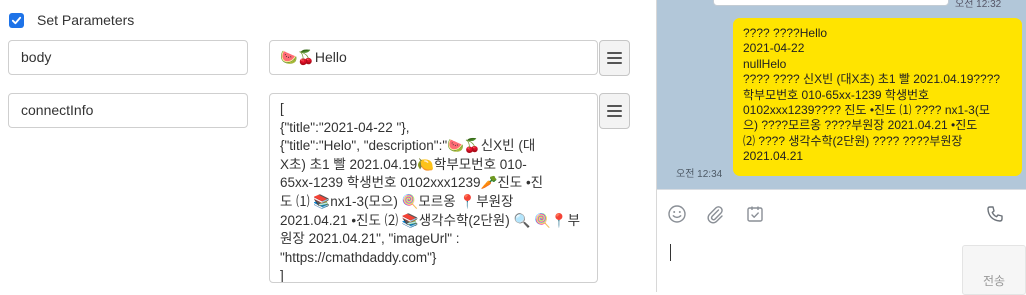 The width and height of the screenshot is (1026, 295). I want to click on set-parameters-label: Set Parameters, so click(86, 20).